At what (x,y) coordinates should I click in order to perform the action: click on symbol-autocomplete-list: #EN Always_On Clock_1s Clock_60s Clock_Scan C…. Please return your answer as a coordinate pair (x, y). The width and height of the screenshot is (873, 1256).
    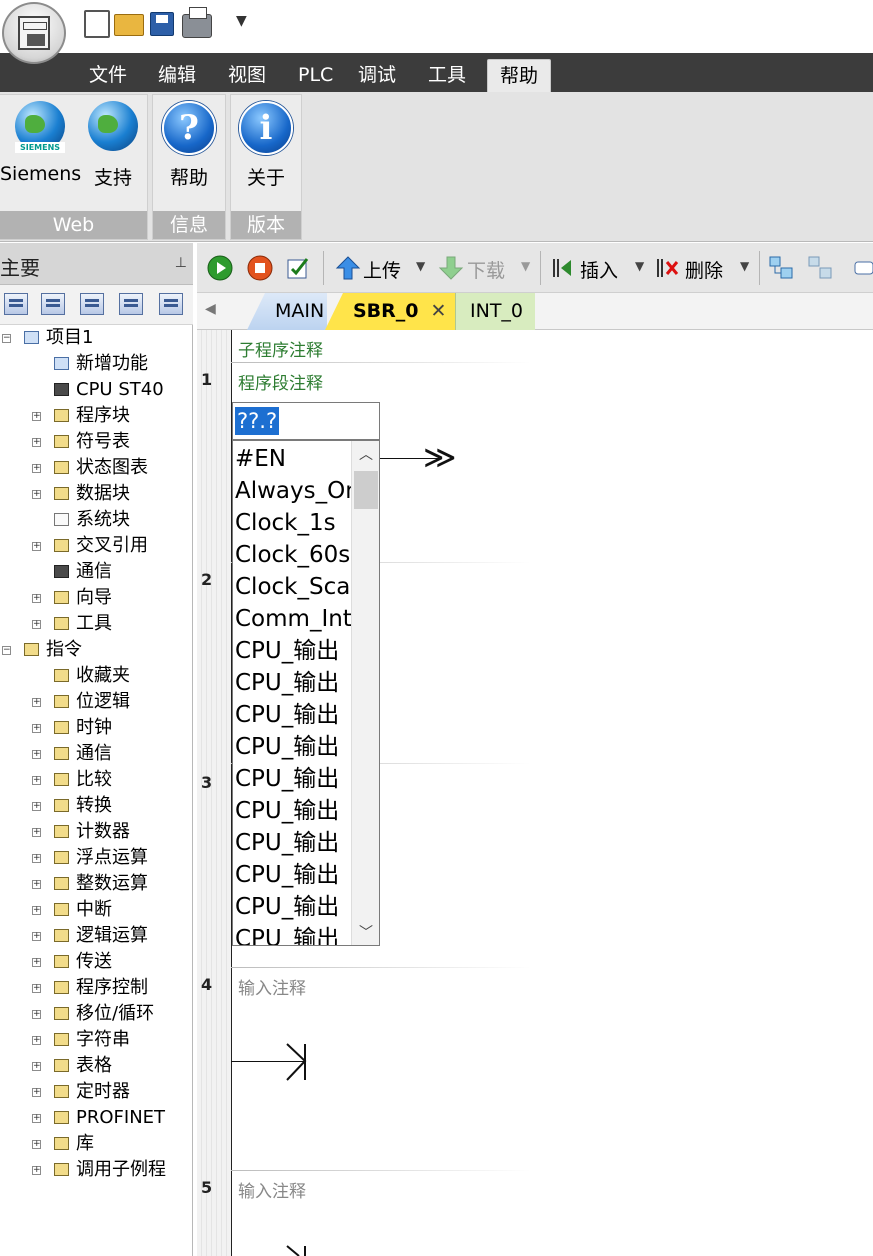
    Looking at the image, I should click on (306, 693).